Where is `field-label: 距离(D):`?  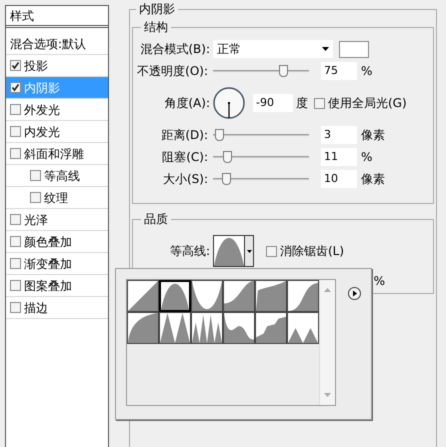 field-label: 距离(D): is located at coordinates (184, 135).